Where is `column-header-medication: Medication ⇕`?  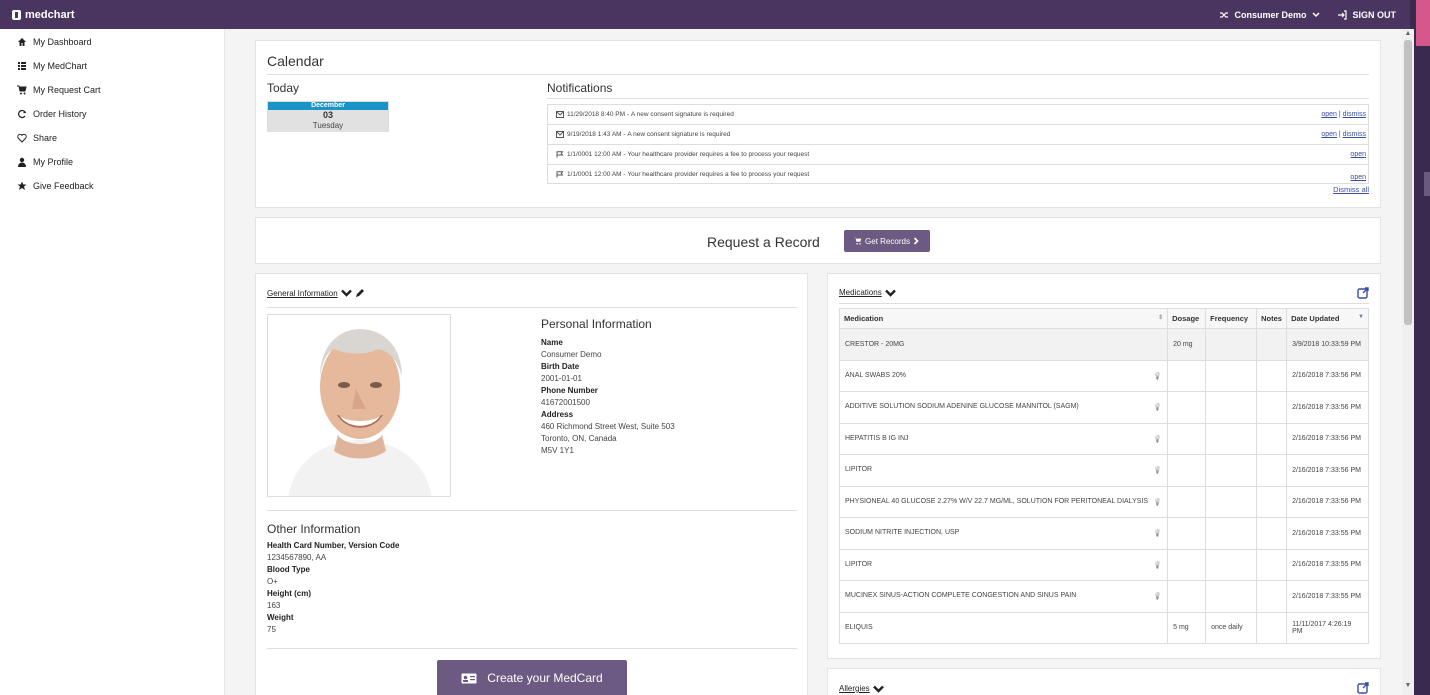 column-header-medication: Medication ⇕ is located at coordinates (1003, 318).